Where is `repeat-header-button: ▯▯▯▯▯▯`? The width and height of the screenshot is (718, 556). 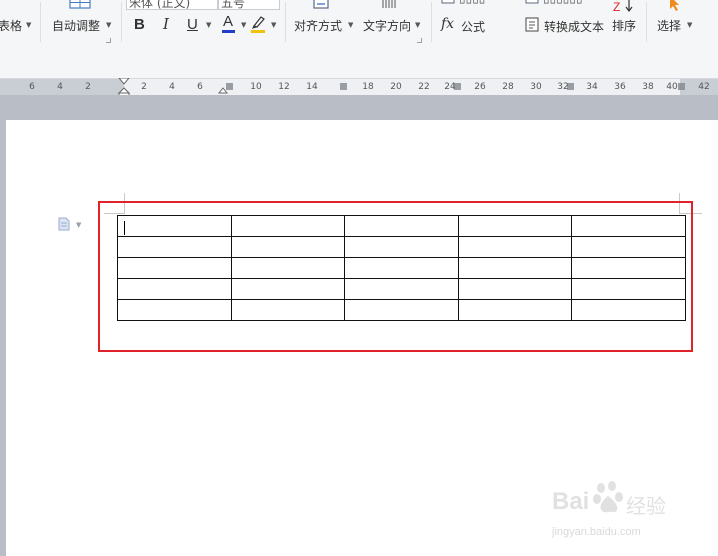 repeat-header-button: ▯▯▯▯▯▯ is located at coordinates (567, 2).